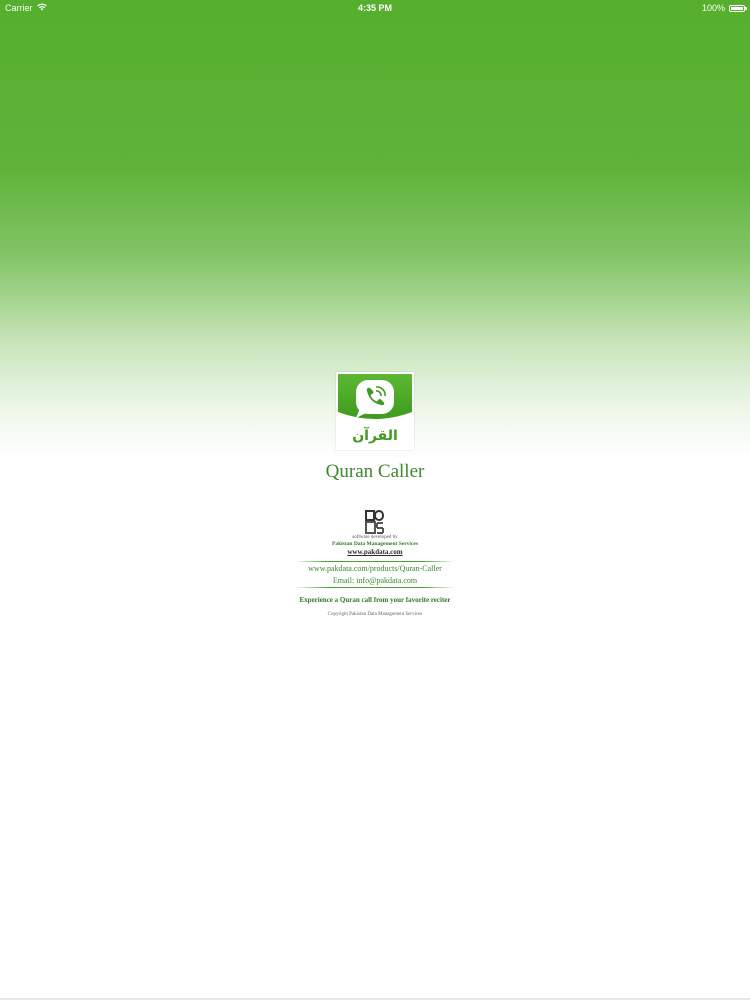 This screenshot has height=1000, width=750. I want to click on email-line: Email: info@pakdata.com, so click(375, 581).